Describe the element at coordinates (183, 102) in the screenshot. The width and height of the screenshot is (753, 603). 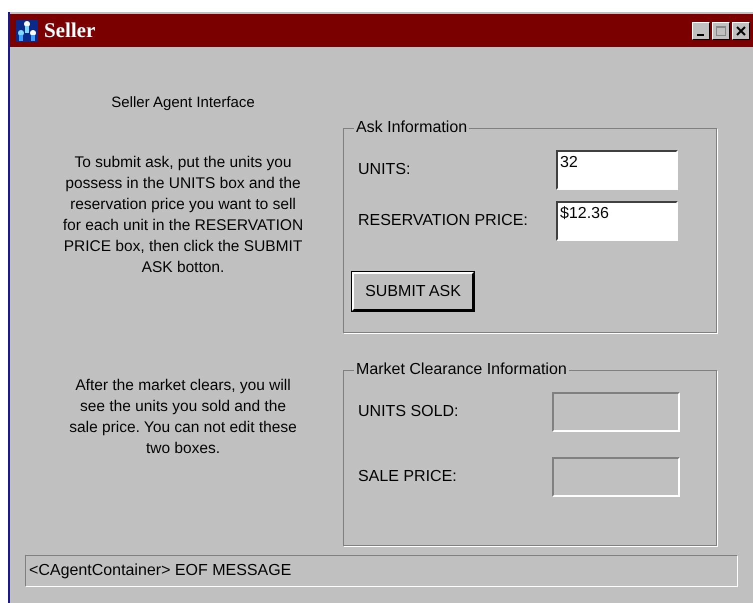
I see `interface-heading: Seller Agent Interface` at that location.